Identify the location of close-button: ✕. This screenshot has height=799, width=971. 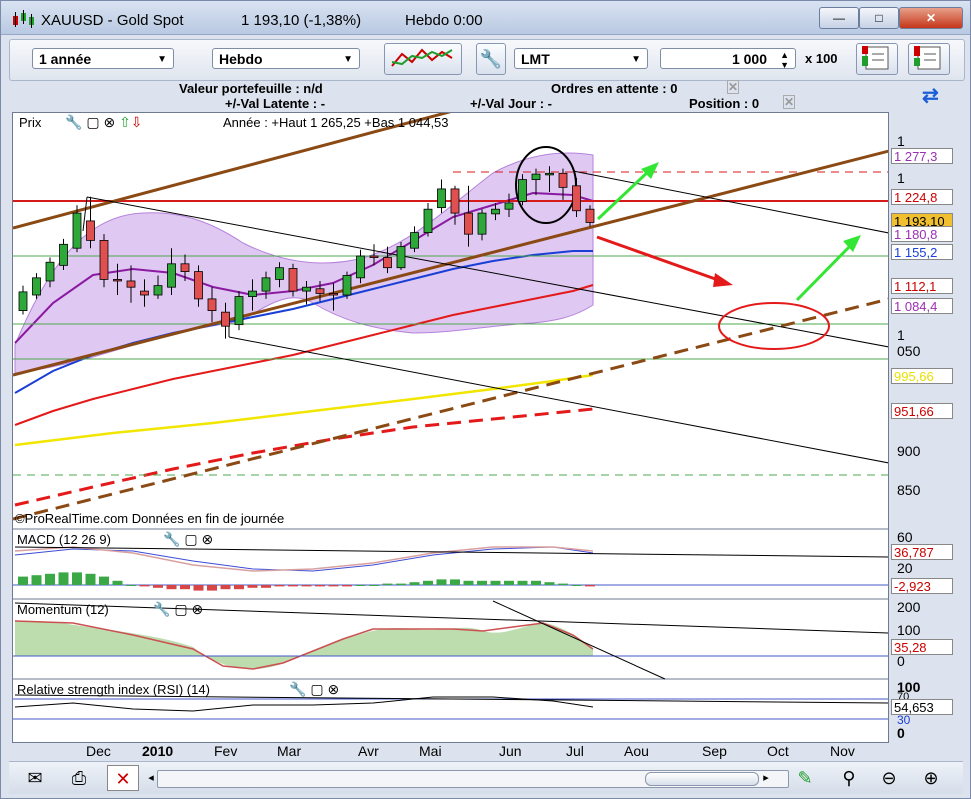
(931, 18).